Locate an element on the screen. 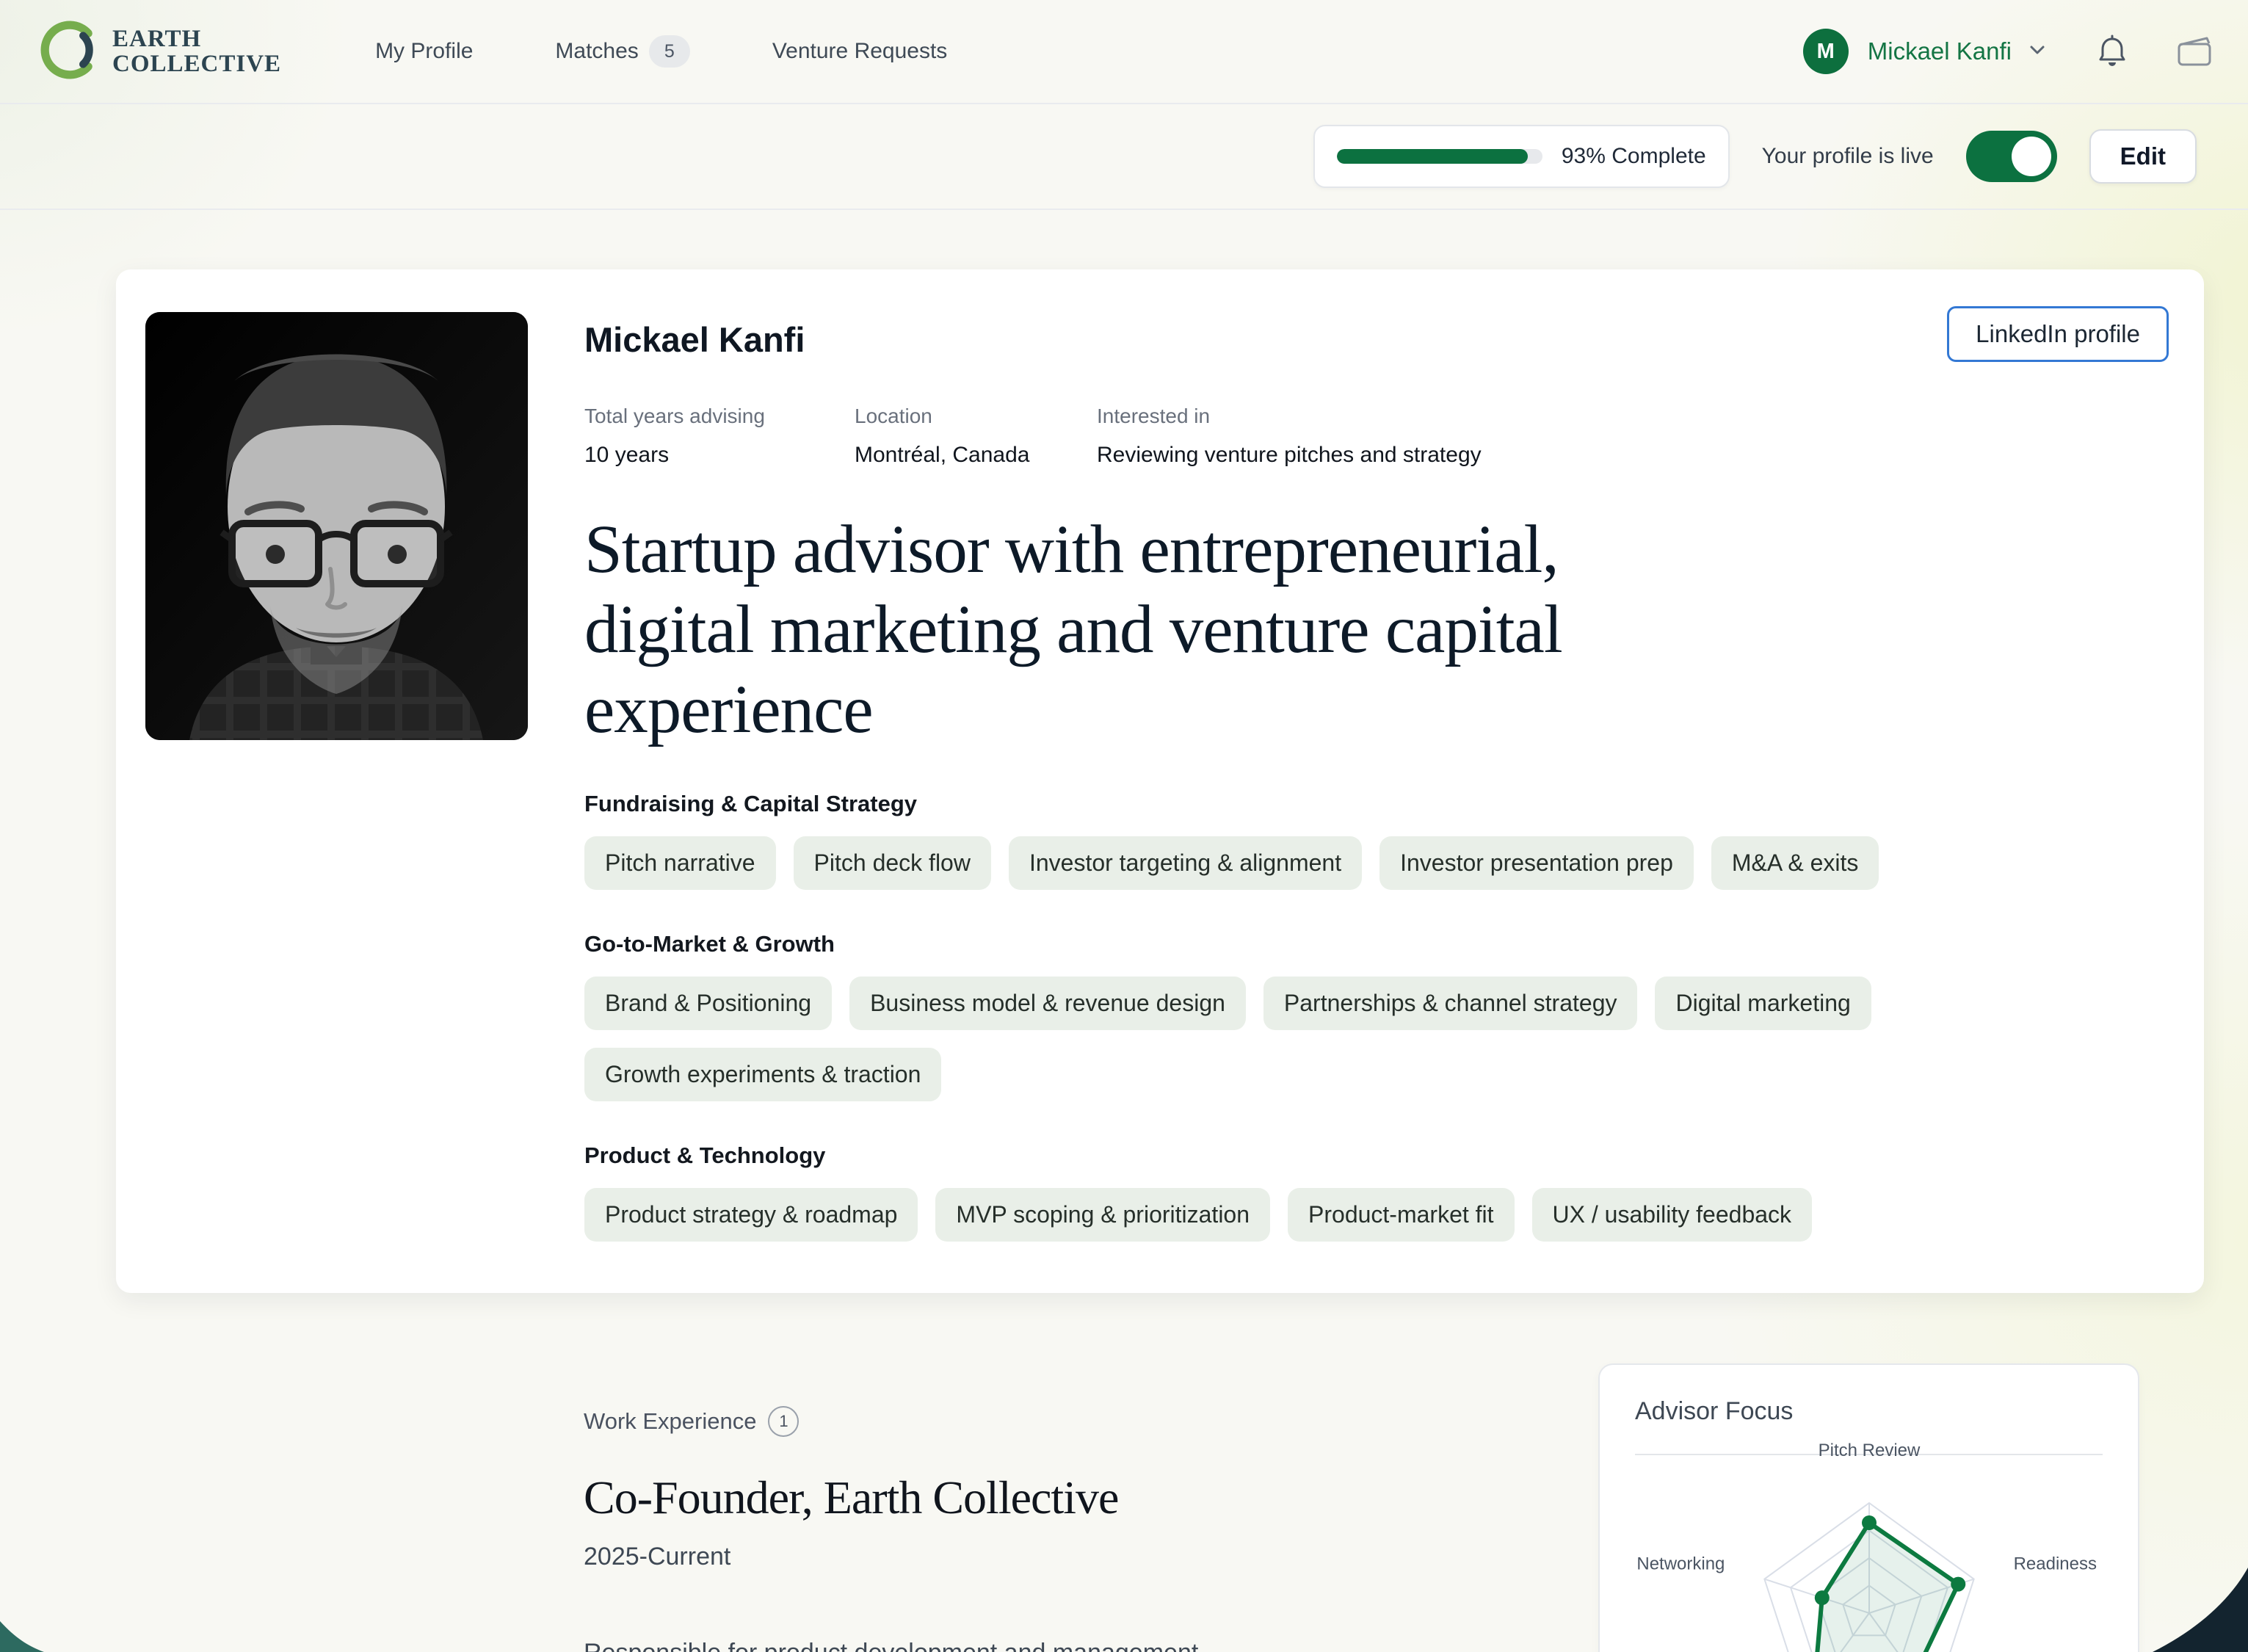 Image resolution: width=2248 pixels, height=1652 pixels. skill-tag: Product-market fit is located at coordinates (1401, 1215).